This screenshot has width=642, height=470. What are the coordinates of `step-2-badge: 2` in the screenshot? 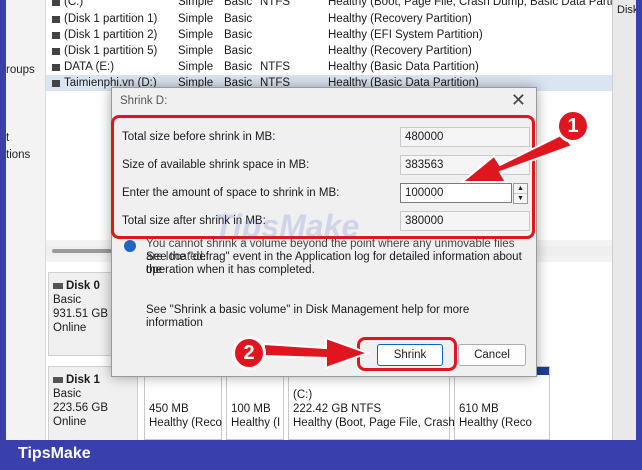 It's located at (249, 353).